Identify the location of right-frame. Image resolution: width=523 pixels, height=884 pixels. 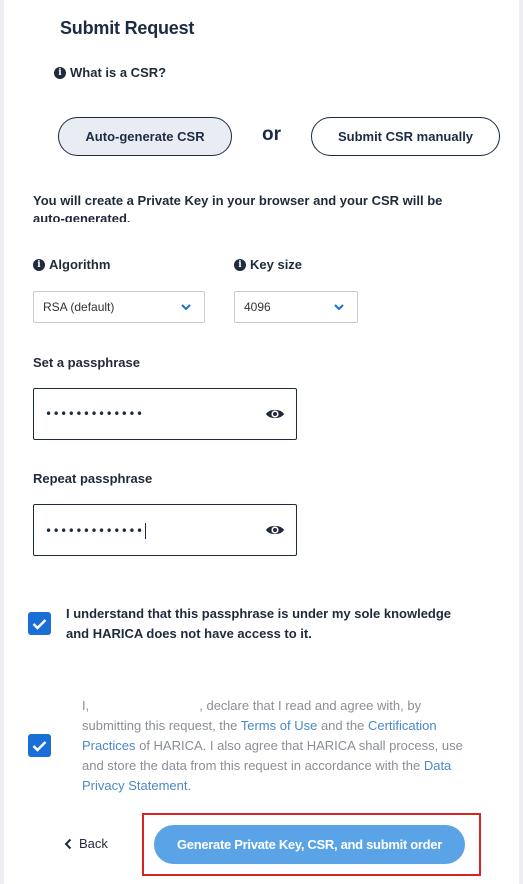
(521, 442).